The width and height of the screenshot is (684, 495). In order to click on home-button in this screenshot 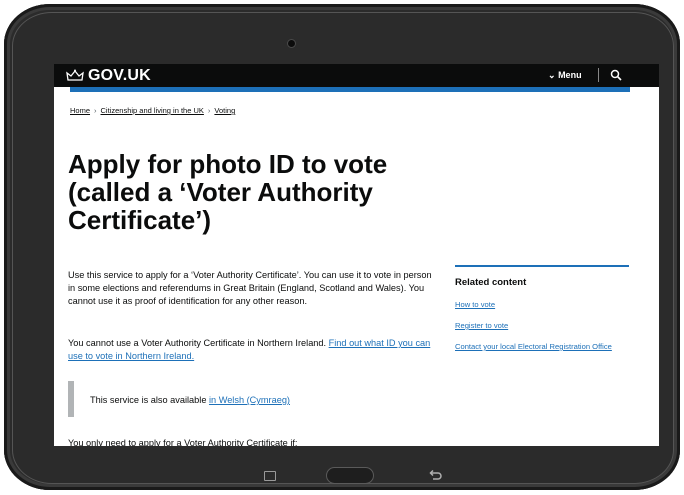, I will do `click(350, 475)`.